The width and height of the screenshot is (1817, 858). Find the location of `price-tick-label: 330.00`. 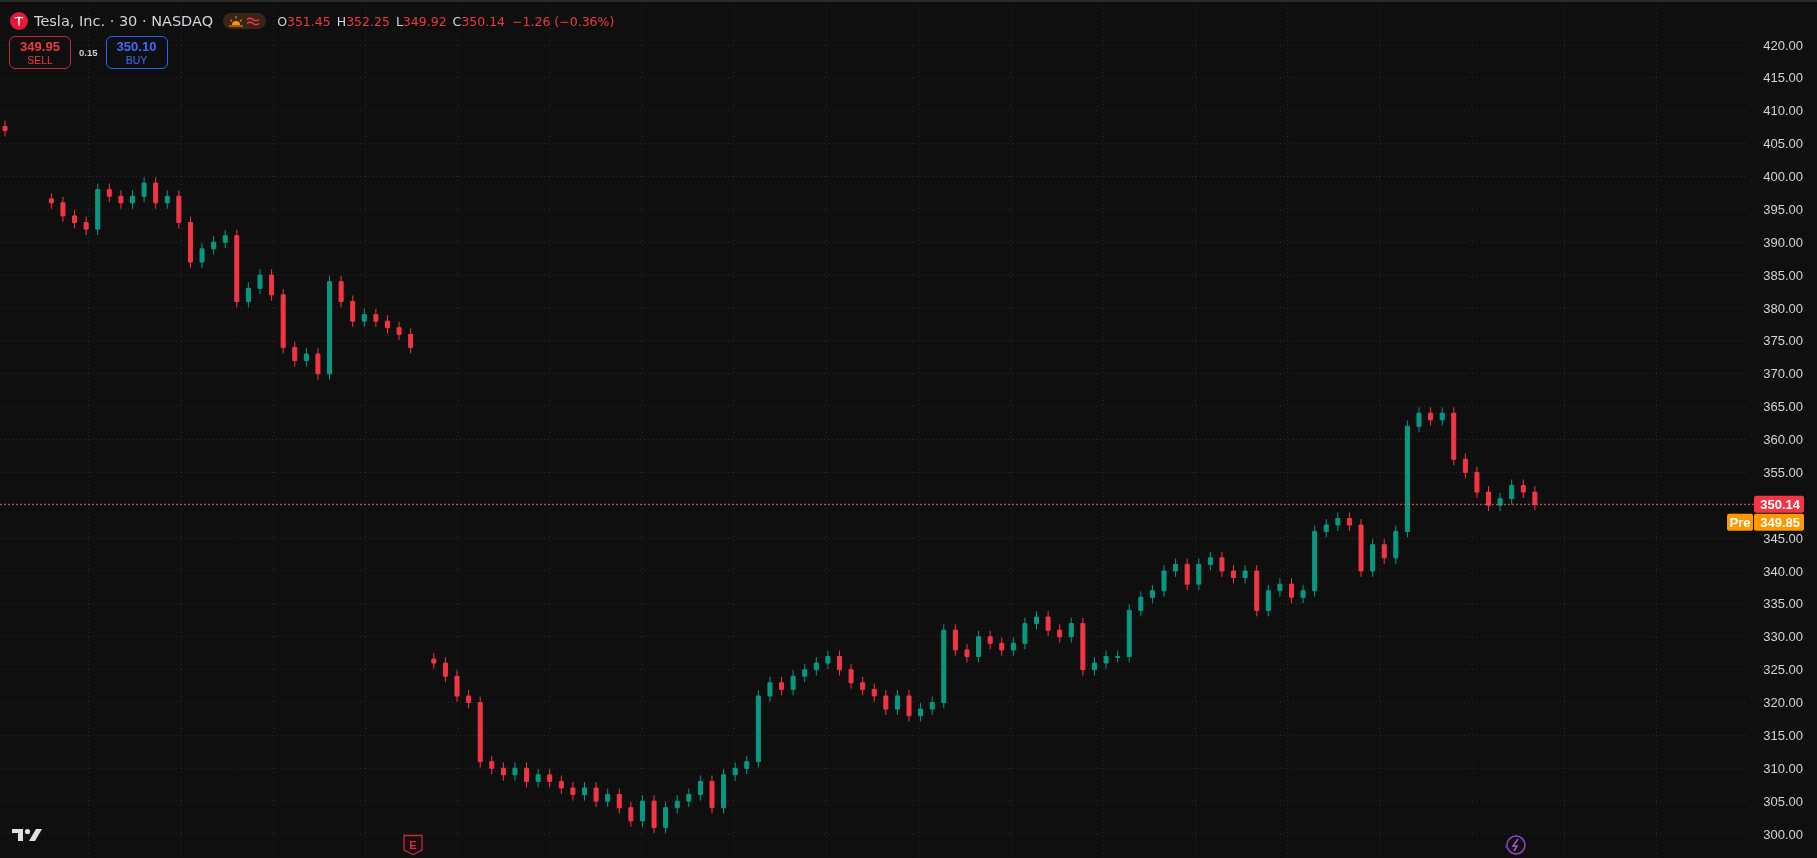

price-tick-label: 330.00 is located at coordinates (1783, 637).